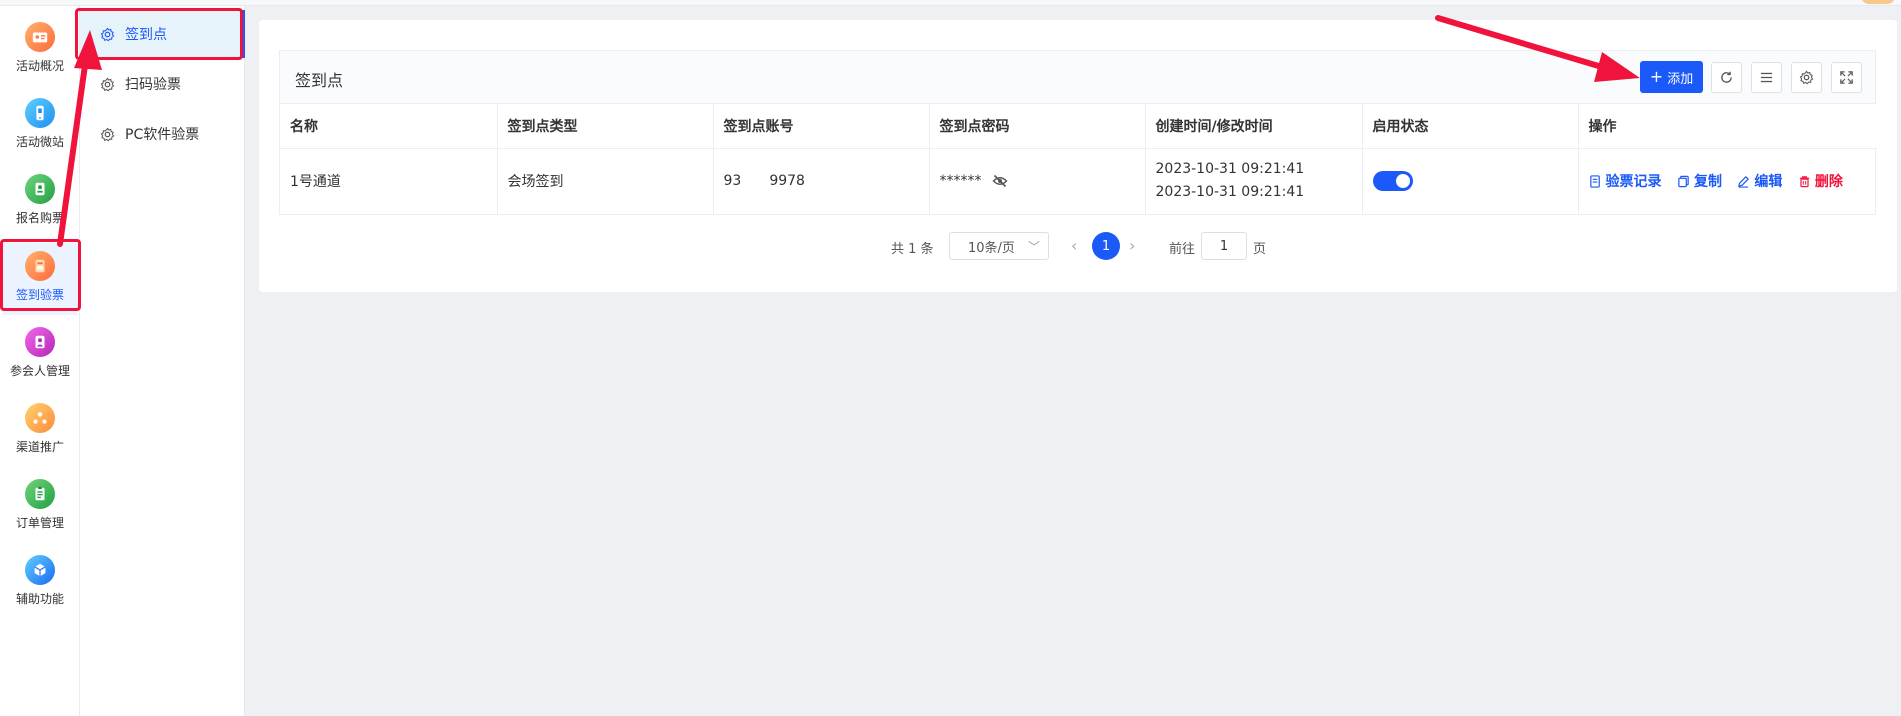 This screenshot has width=1901, height=716. Describe the element at coordinates (40, 342) in the screenshot. I see `person-icon` at that location.